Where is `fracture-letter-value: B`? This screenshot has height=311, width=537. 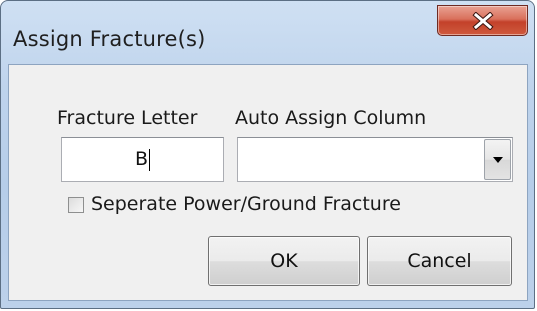 fracture-letter-value: B is located at coordinates (141, 159).